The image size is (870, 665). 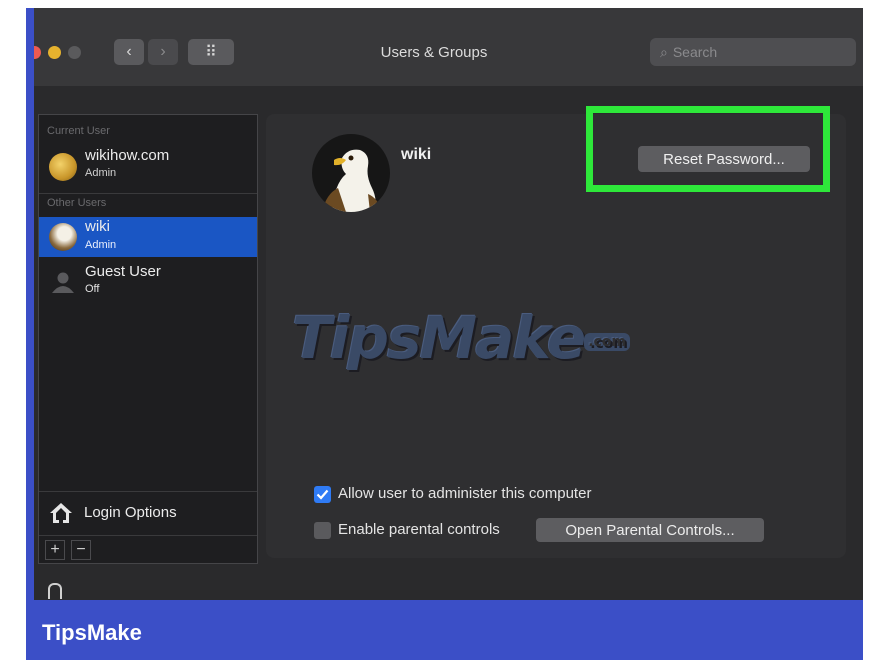 I want to click on search-placeholder: Search, so click(x=695, y=52).